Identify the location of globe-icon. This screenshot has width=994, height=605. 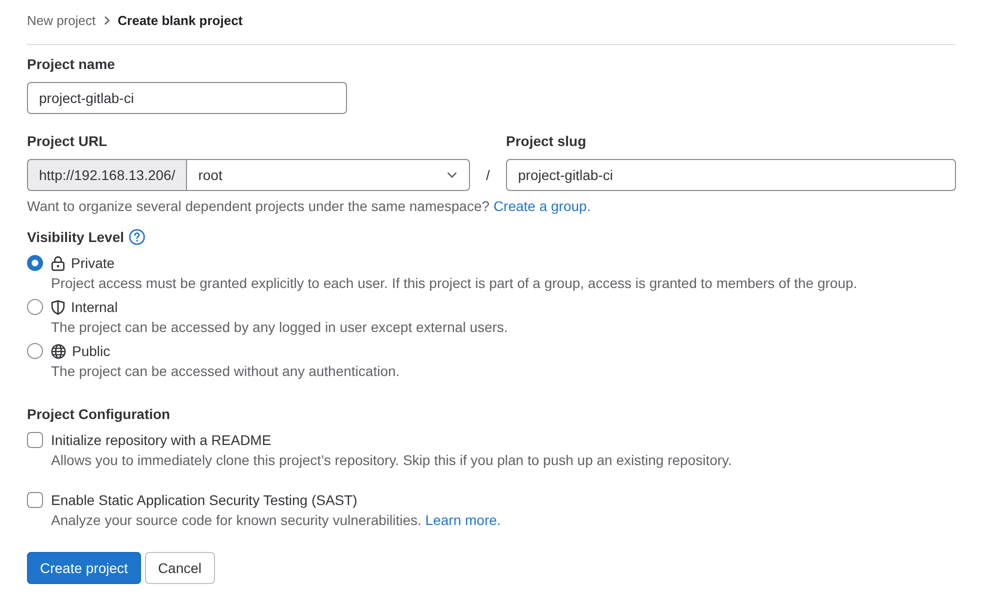
(58, 351).